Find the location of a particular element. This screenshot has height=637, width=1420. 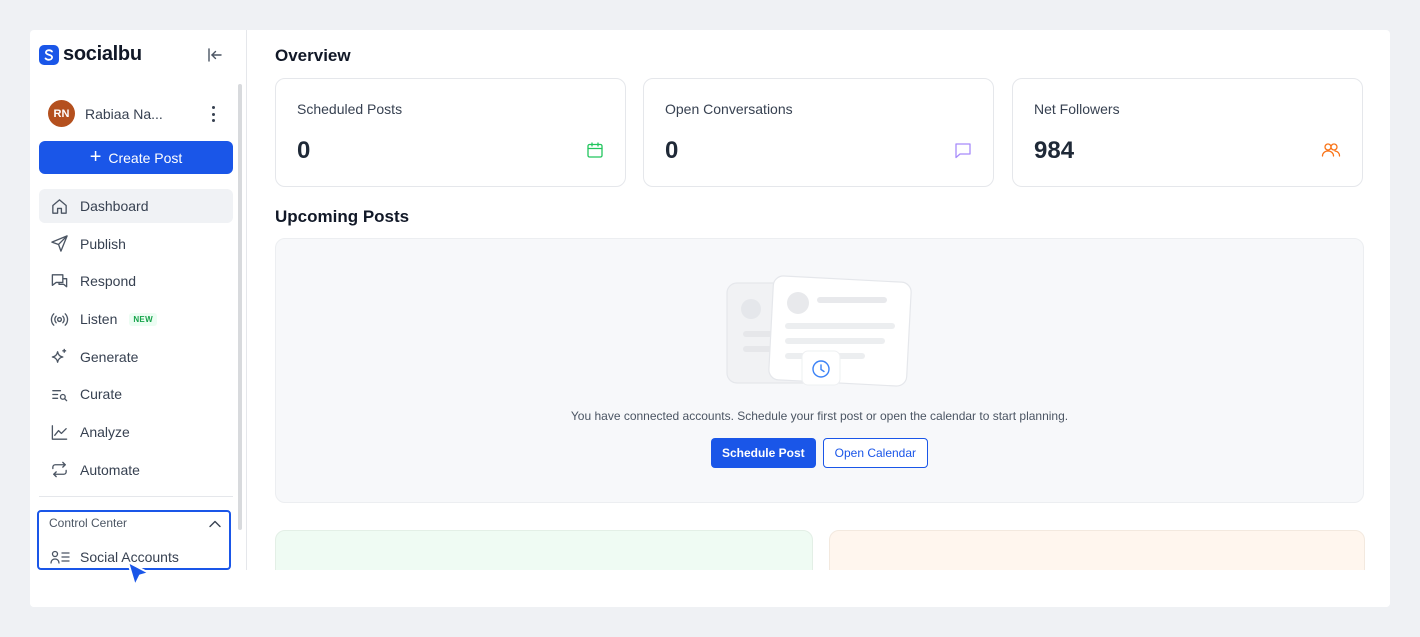

stat-card-label: Open Conversations is located at coordinates (729, 109).